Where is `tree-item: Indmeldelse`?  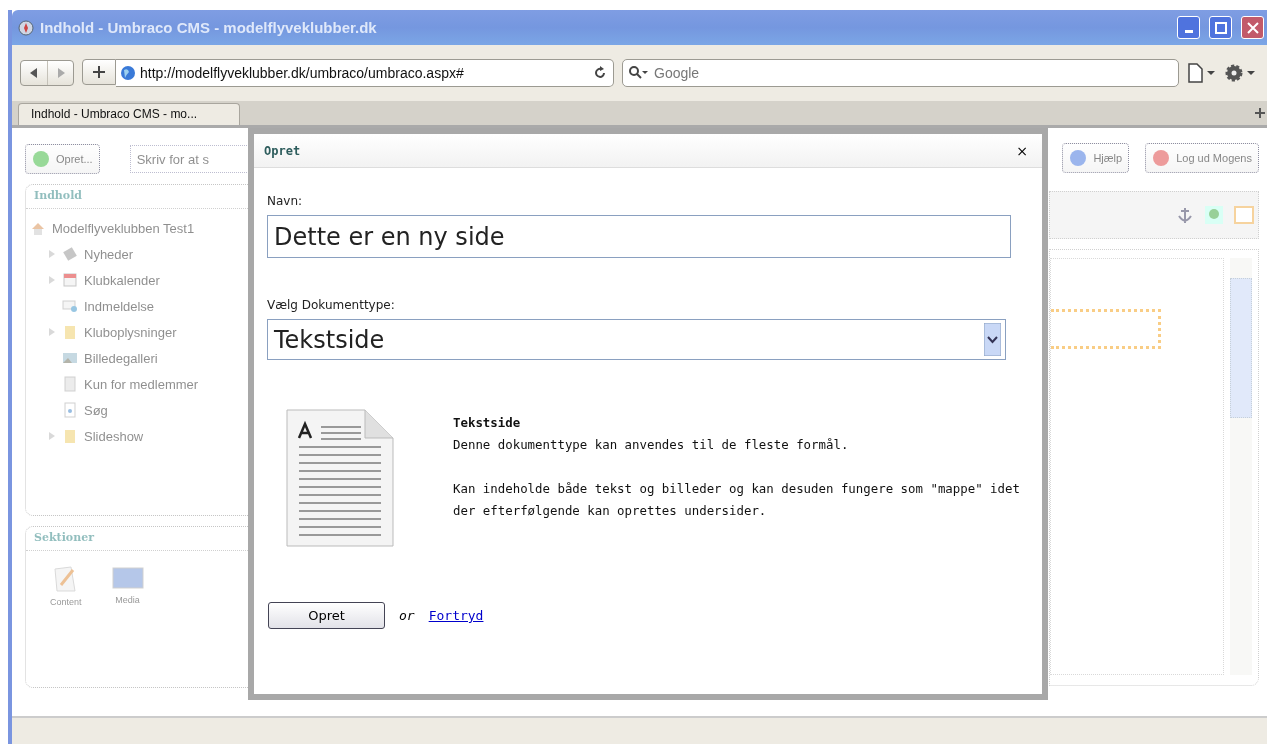 tree-item: Indmeldelse is located at coordinates (119, 306).